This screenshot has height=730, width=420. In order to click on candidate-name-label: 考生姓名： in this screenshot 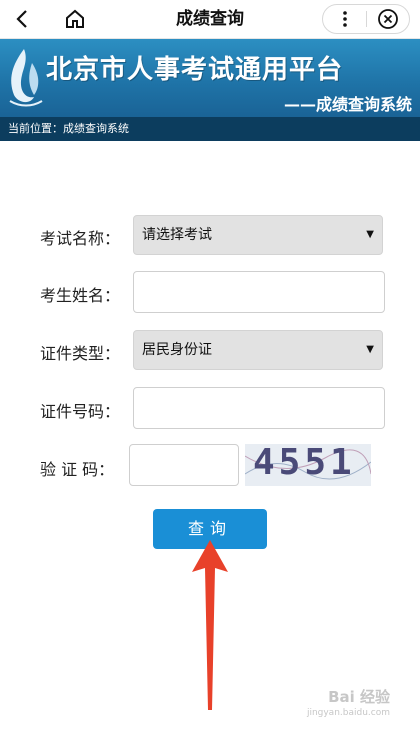, I will do `click(80, 295)`.